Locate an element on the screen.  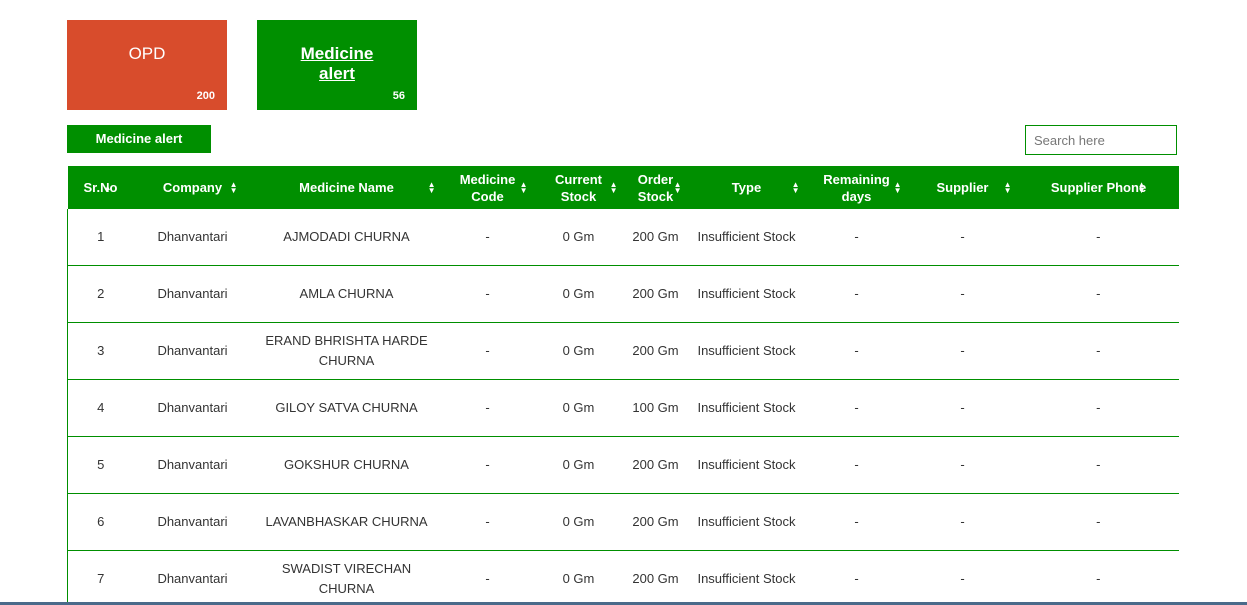
table-cell: 4 is located at coordinates (100, 408).